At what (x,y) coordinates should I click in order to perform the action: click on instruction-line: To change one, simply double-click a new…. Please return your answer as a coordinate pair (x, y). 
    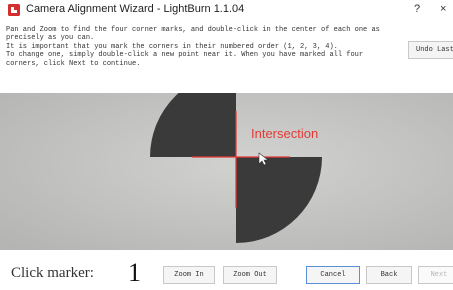
    Looking at the image, I should click on (185, 55).